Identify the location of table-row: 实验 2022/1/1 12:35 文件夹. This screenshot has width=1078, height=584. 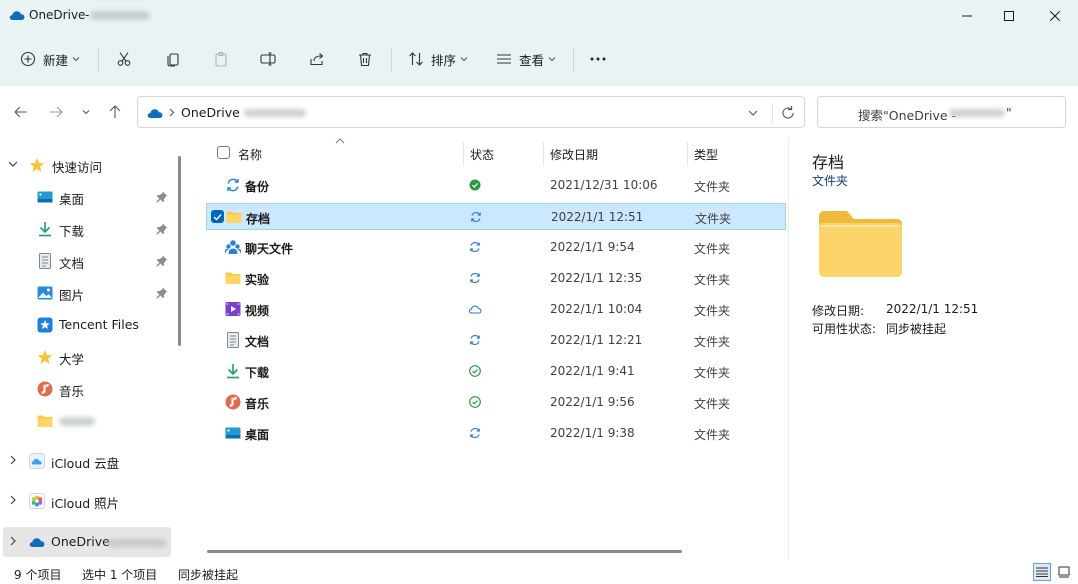
(496, 278).